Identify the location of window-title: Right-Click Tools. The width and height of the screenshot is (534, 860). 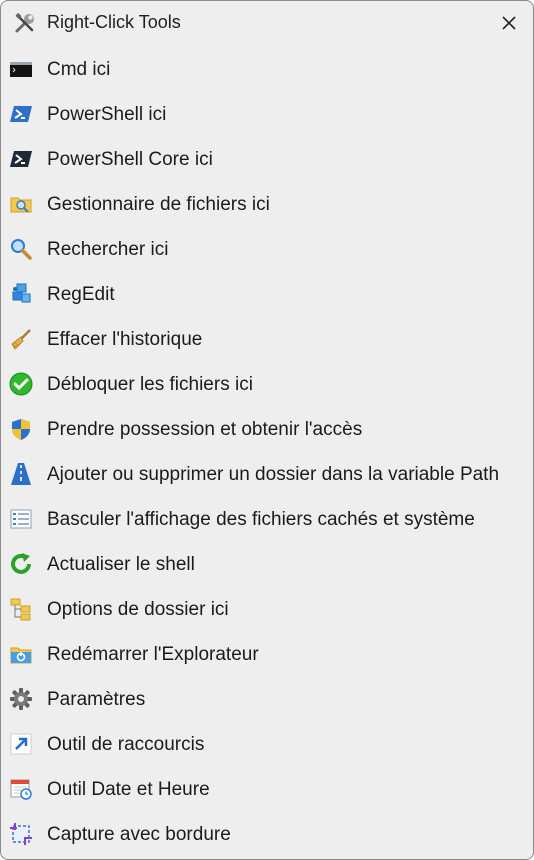
(114, 22).